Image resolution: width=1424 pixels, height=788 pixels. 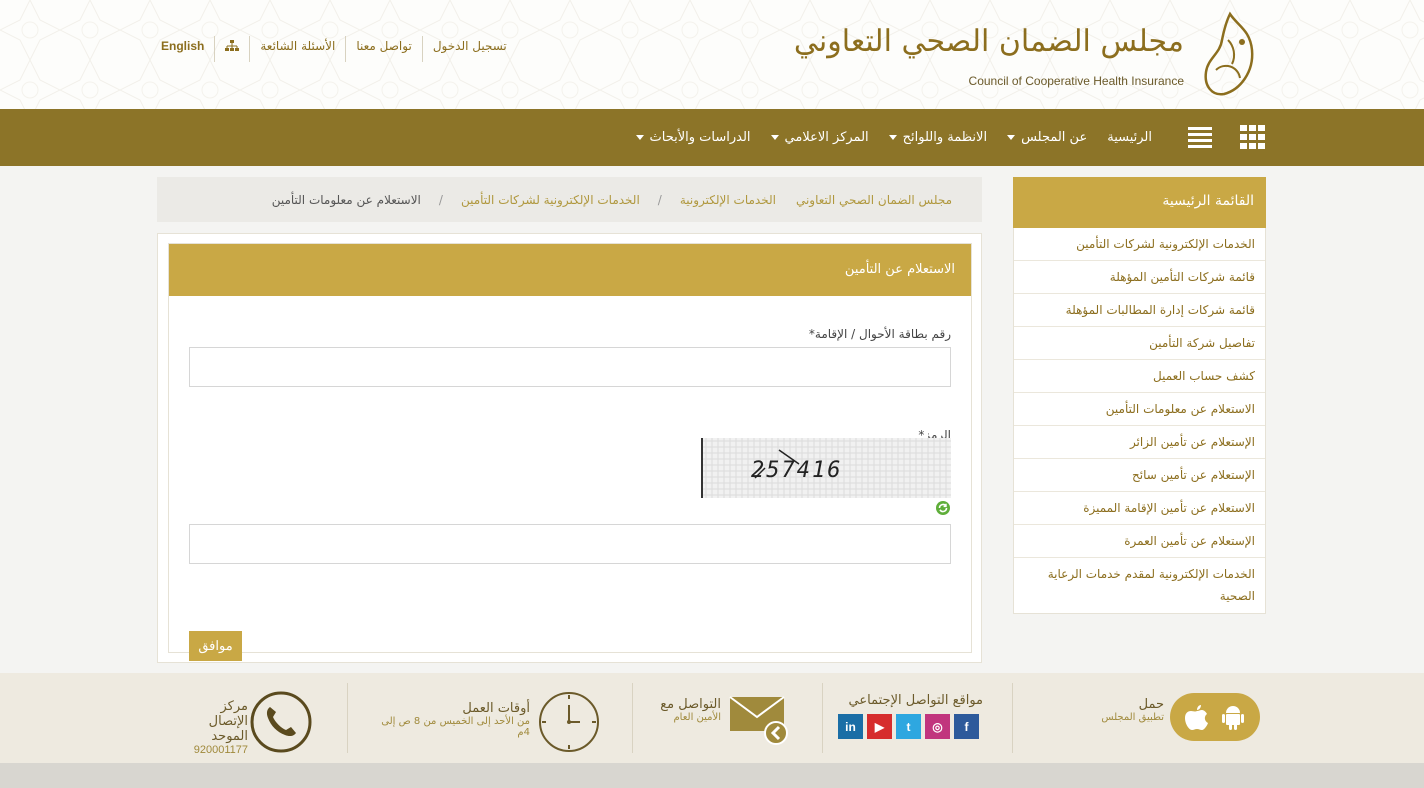 I want to click on sidebar-item-premium-residency-inquiry: الاستعلام عن تأمين الإقامة المميزة, so click(x=1139, y=508).